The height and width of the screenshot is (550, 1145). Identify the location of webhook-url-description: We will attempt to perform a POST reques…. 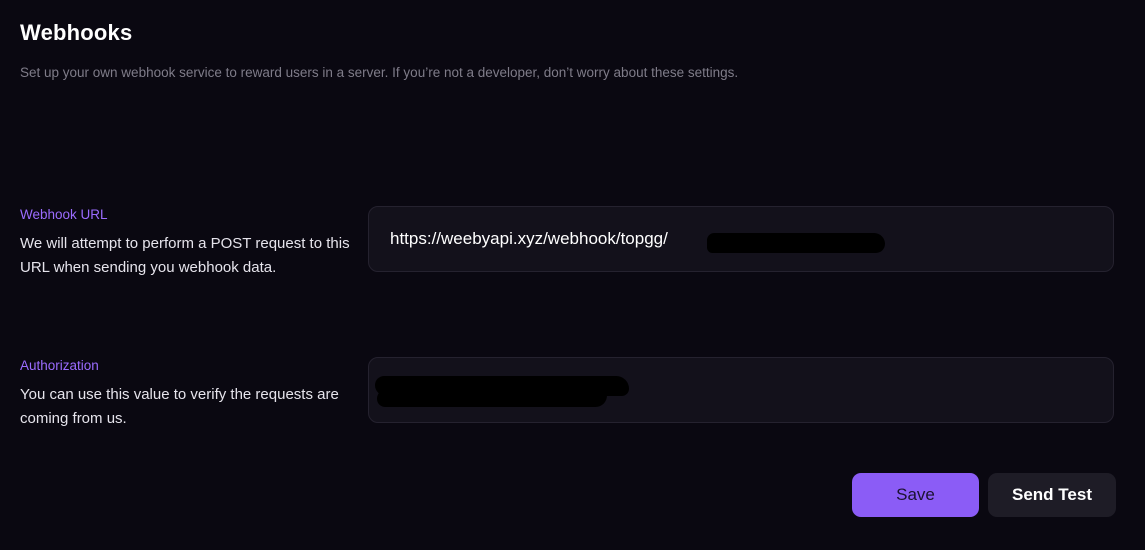
(185, 255).